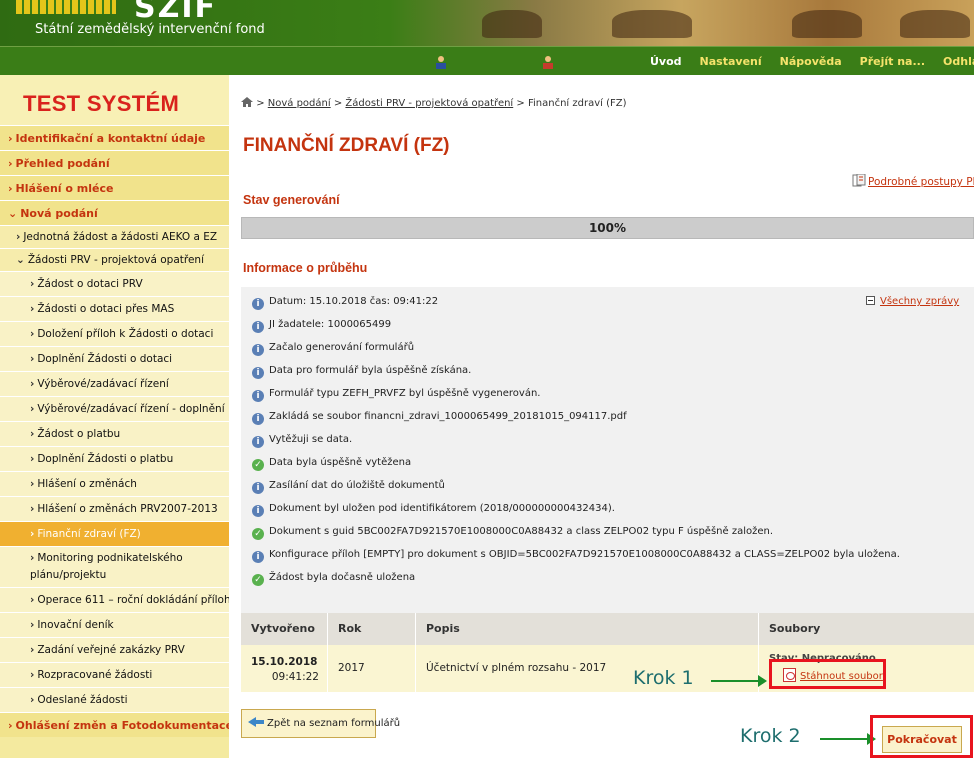  Describe the element at coordinates (913, 180) in the screenshot. I see `help-link: Podrobné postupy PRV` at that location.